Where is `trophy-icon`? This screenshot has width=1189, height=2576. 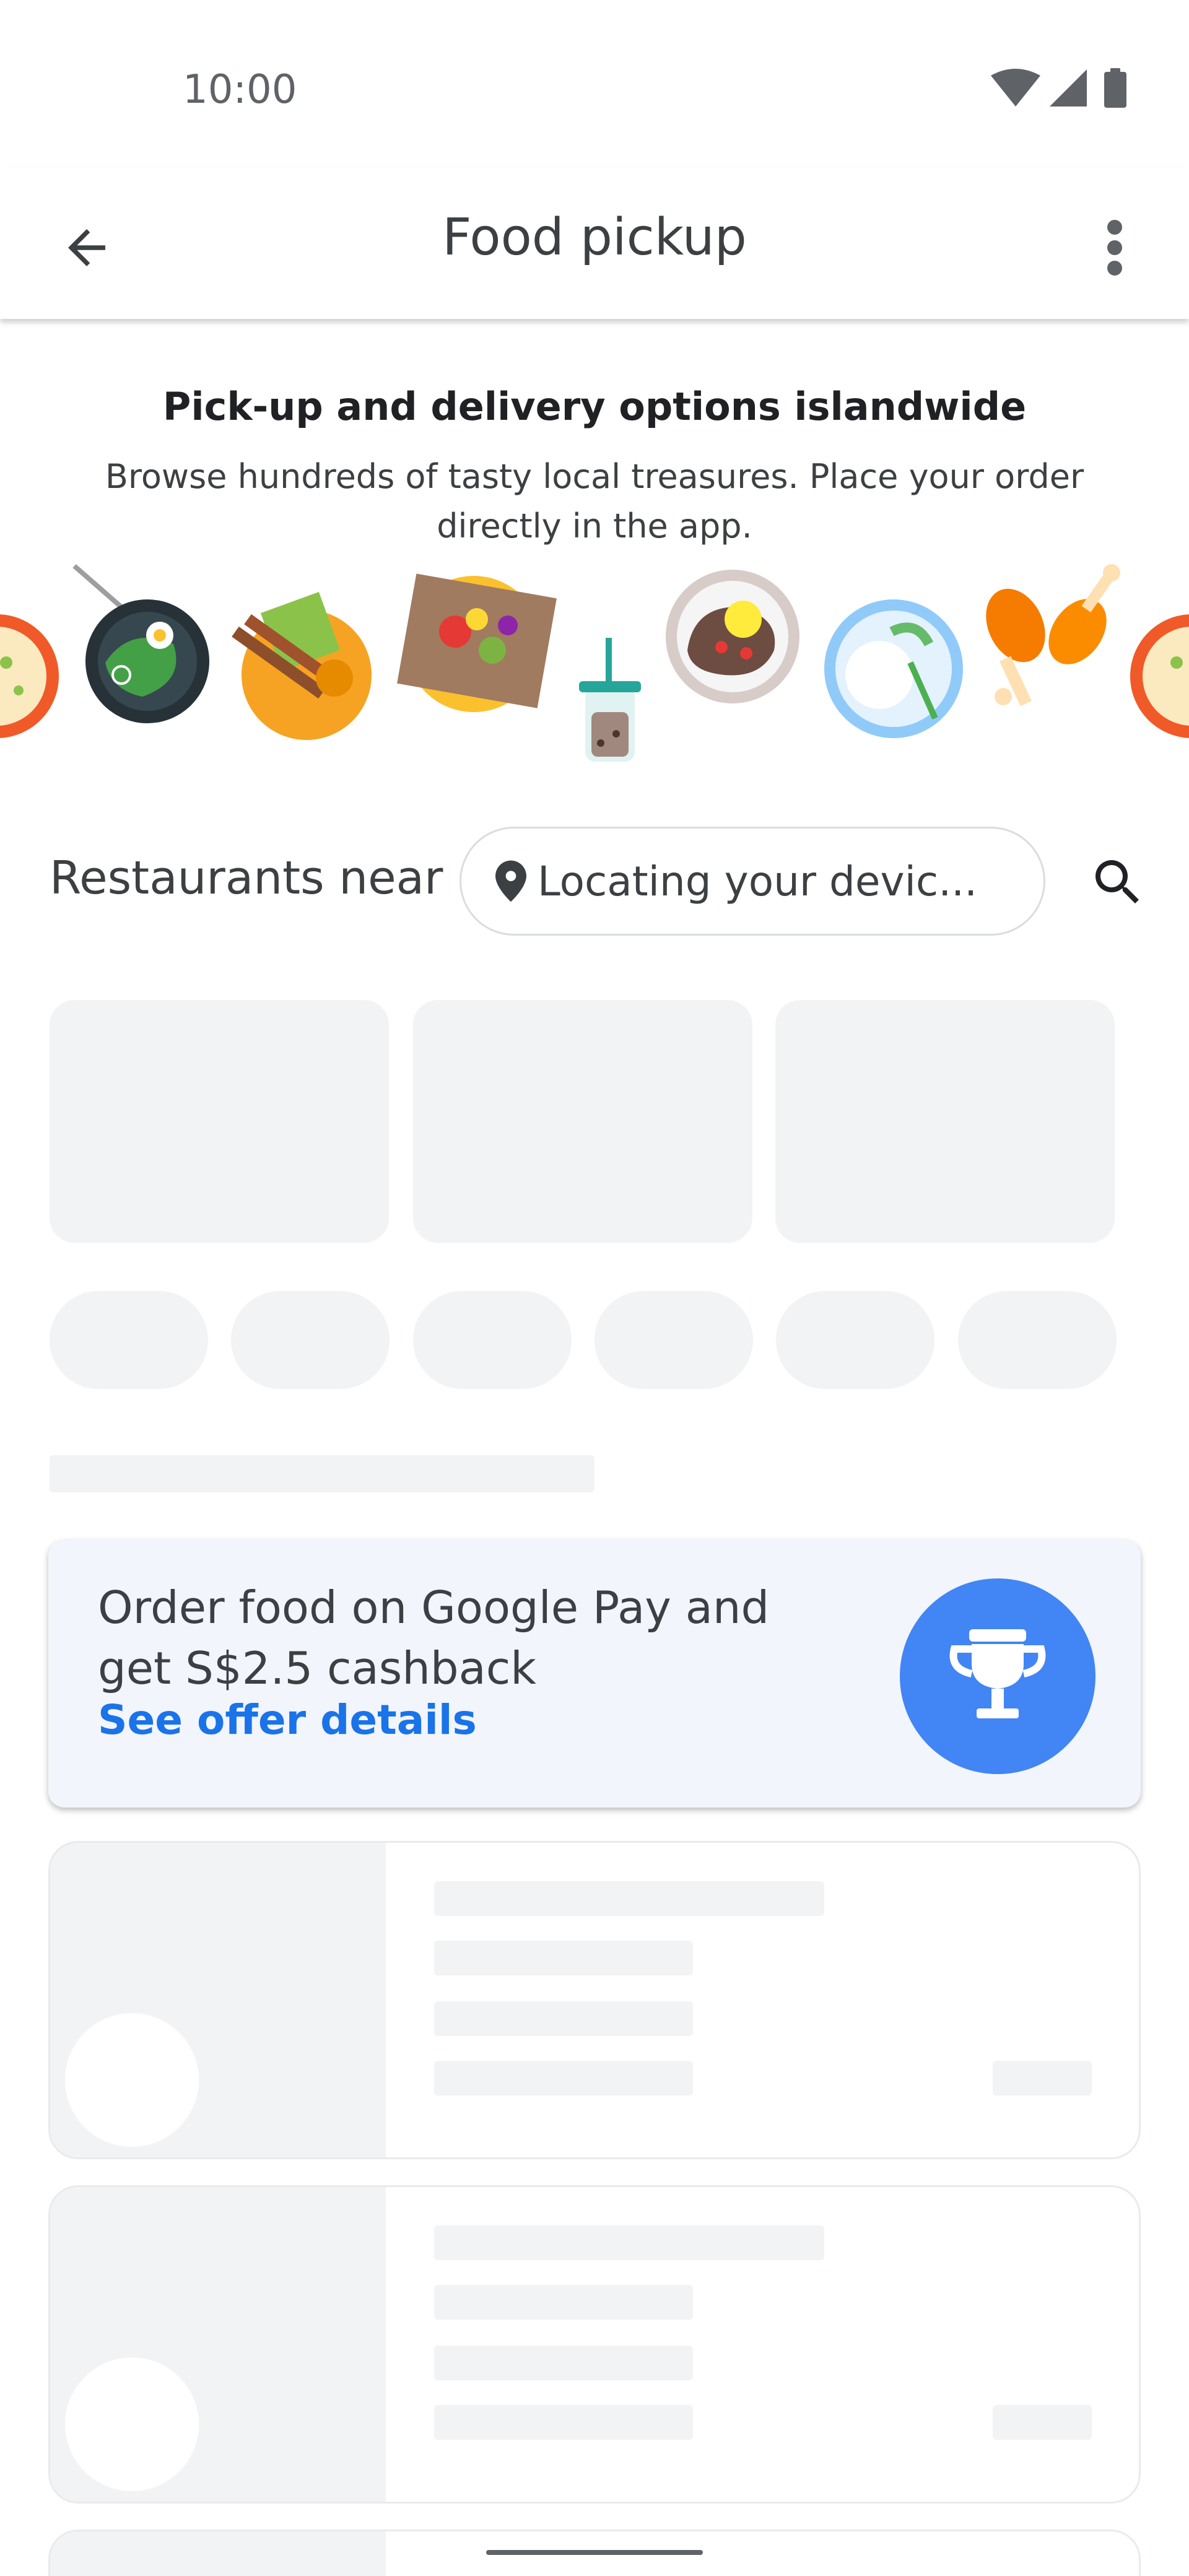 trophy-icon is located at coordinates (997, 1673).